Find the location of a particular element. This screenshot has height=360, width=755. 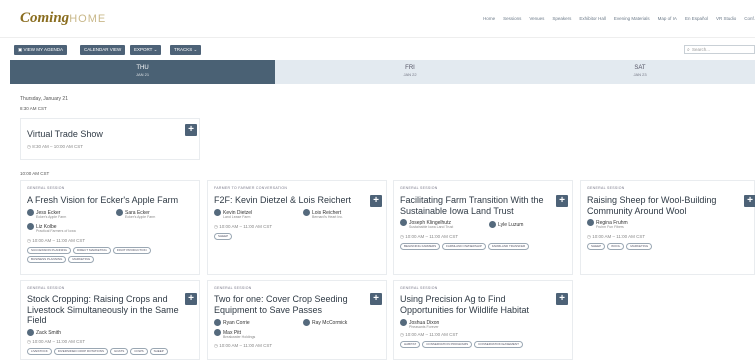

export-dropdown: EXPORT ⌄ is located at coordinates (146, 50).